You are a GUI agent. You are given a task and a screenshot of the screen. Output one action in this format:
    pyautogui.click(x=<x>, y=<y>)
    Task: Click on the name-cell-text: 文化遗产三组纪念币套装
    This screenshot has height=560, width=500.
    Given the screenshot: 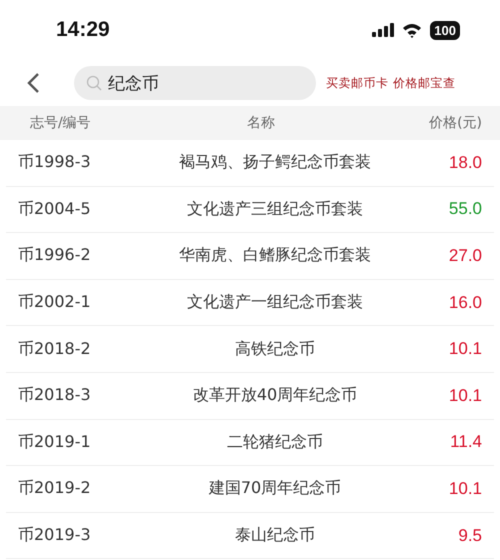 What is the action you would take?
    pyautogui.click(x=275, y=209)
    